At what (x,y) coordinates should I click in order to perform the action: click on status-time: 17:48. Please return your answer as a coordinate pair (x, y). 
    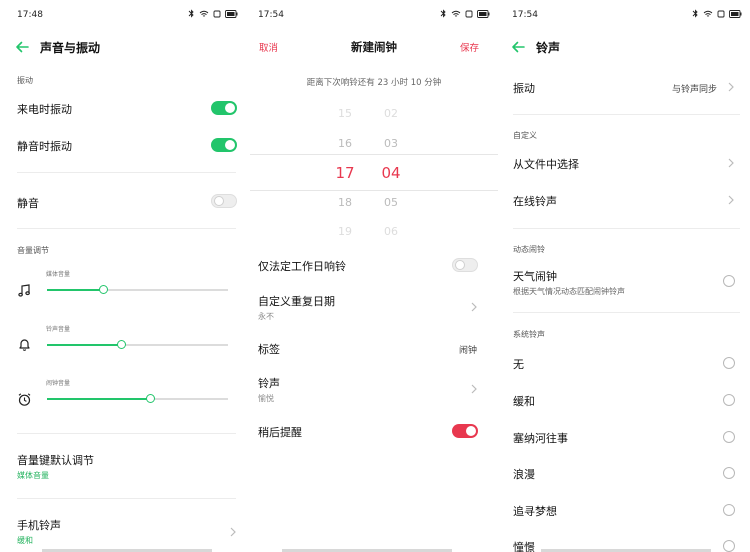
    Looking at the image, I should click on (30, 15).